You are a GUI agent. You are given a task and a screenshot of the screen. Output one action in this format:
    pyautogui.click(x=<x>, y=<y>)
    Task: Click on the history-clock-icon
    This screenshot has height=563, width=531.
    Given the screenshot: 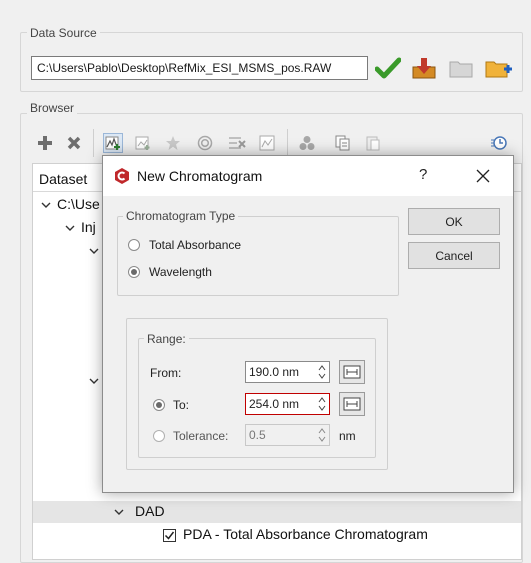 What is the action you would take?
    pyautogui.click(x=499, y=143)
    